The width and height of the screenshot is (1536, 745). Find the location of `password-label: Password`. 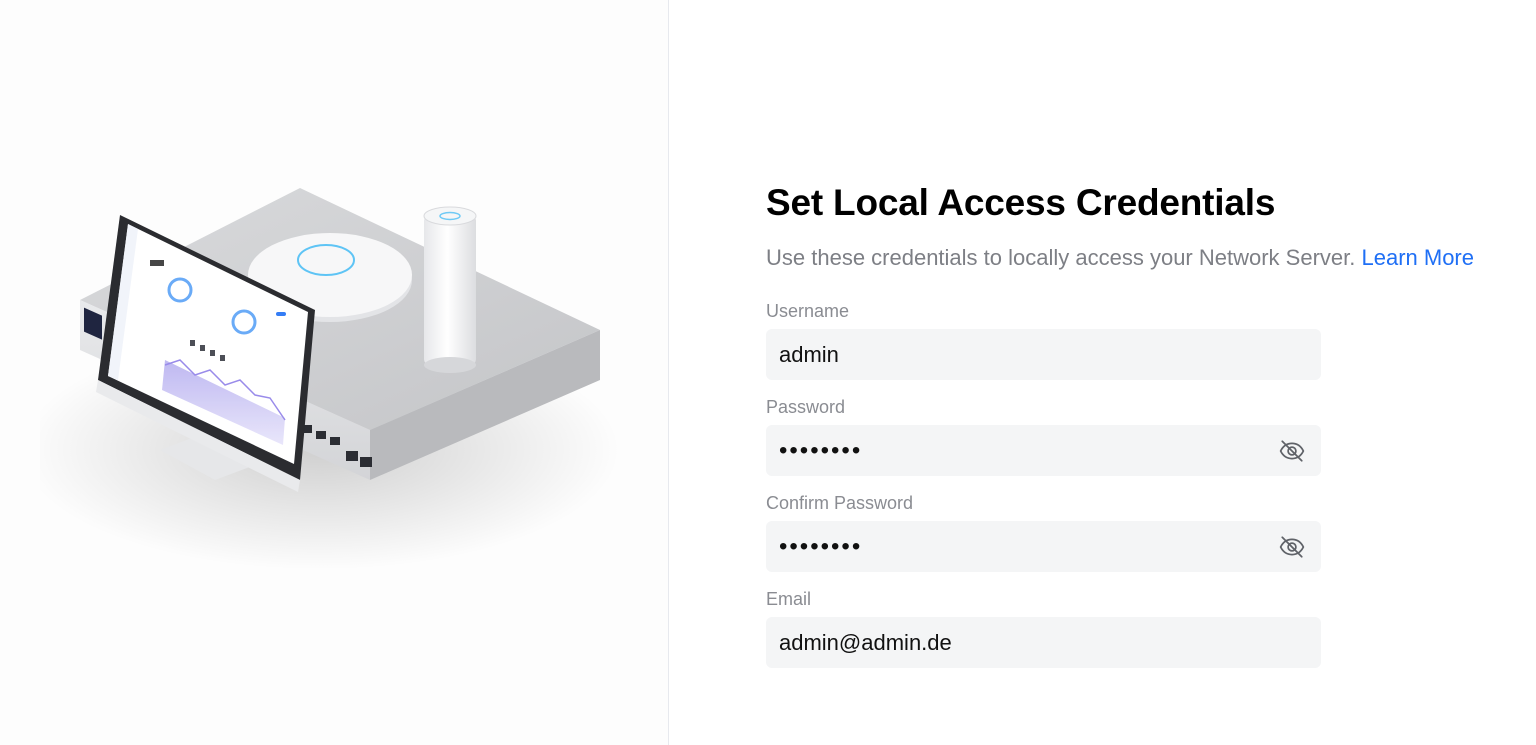

password-label: Password is located at coordinates (806, 407).